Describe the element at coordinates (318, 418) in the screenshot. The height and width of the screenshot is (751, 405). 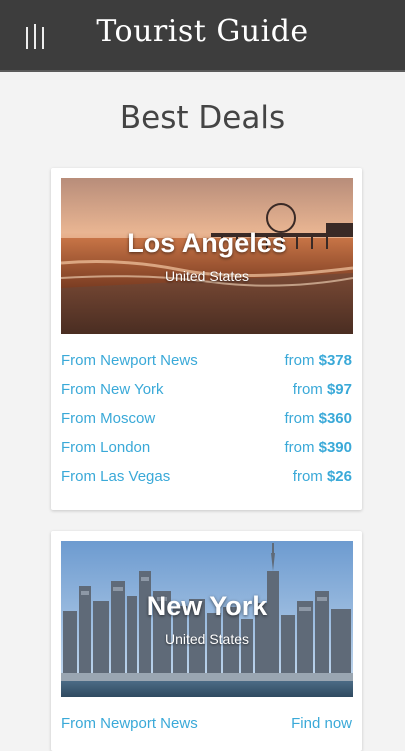
I see `route-price: from $360` at that location.